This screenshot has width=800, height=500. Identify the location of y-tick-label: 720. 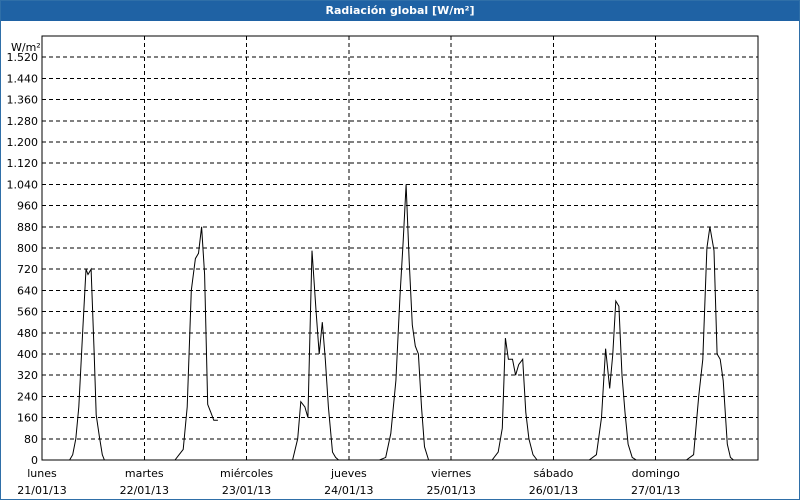
(27, 269).